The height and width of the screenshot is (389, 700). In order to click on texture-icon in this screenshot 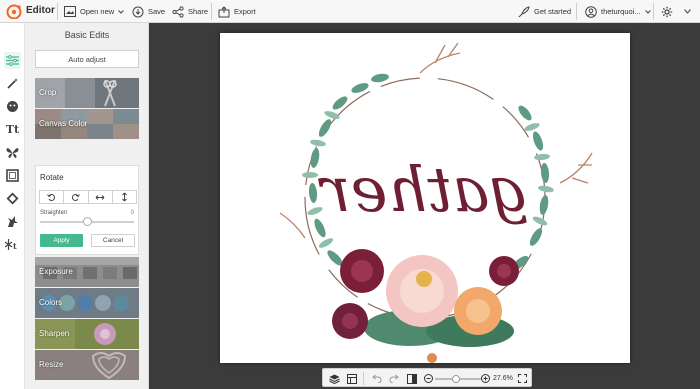, I will do `click(12, 198)`.